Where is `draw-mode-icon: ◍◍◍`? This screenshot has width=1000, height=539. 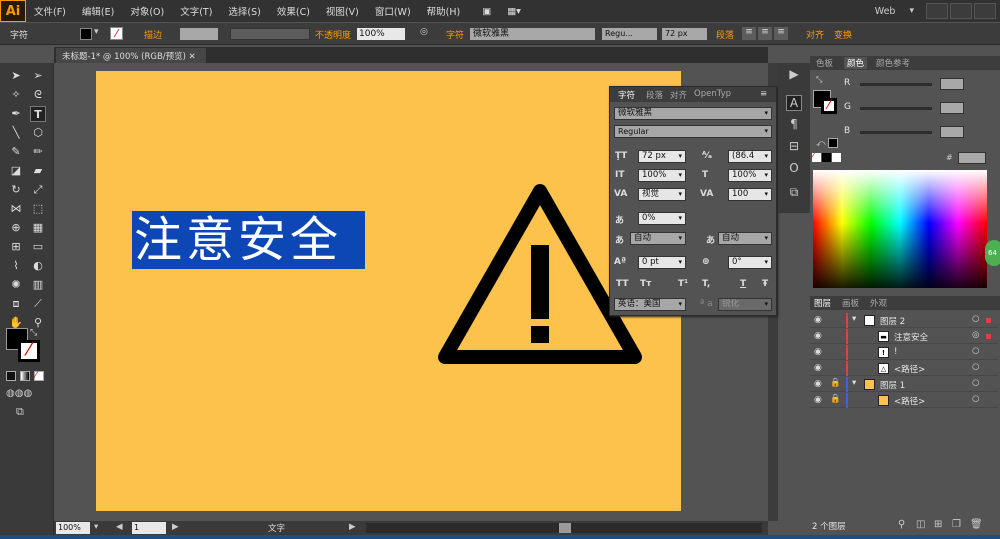
draw-mode-icon: ◍◍◍ is located at coordinates (19, 393).